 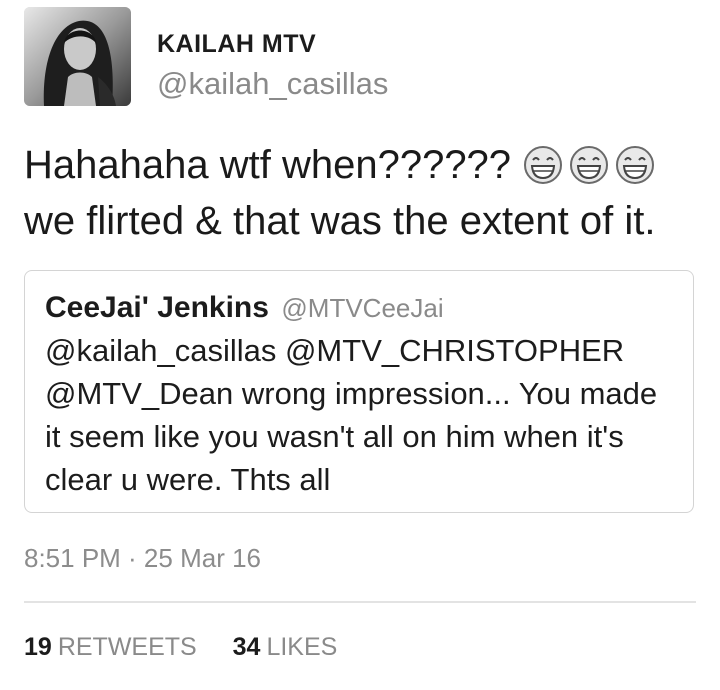 What do you see at coordinates (268, 165) in the screenshot?
I see `tweet-text-line-1: Hahahaha wtf when??????` at bounding box center [268, 165].